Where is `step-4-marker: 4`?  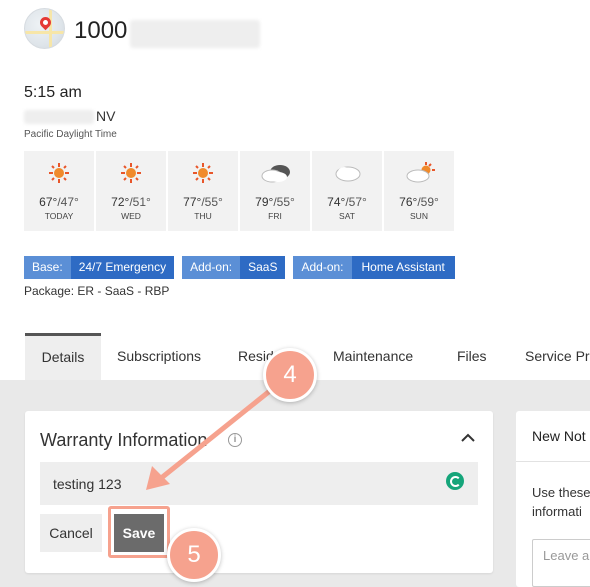
step-4-marker: 4 is located at coordinates (290, 375).